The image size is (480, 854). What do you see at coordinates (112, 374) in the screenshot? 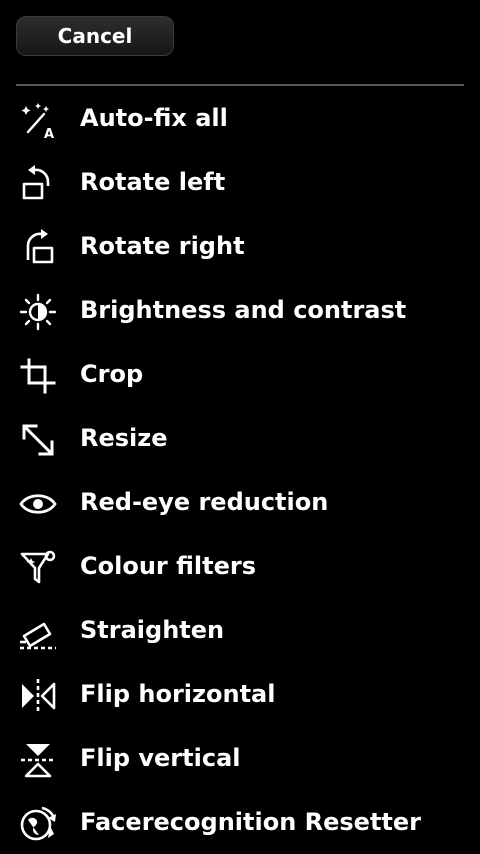
I see `menu-item-label: Crop` at bounding box center [112, 374].